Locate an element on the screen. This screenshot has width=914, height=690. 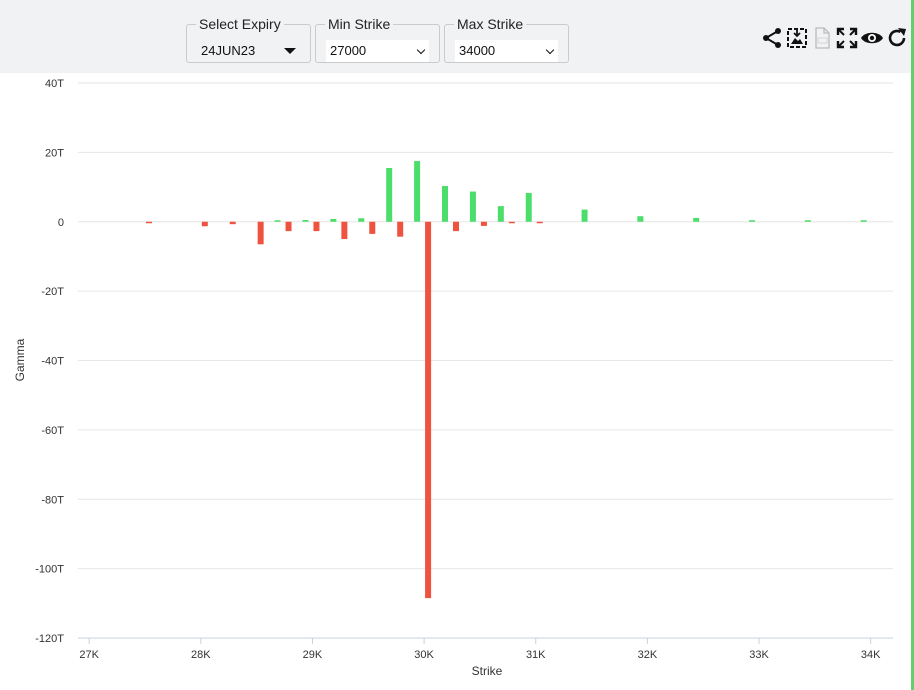
share-icon is located at coordinates (772, 38).